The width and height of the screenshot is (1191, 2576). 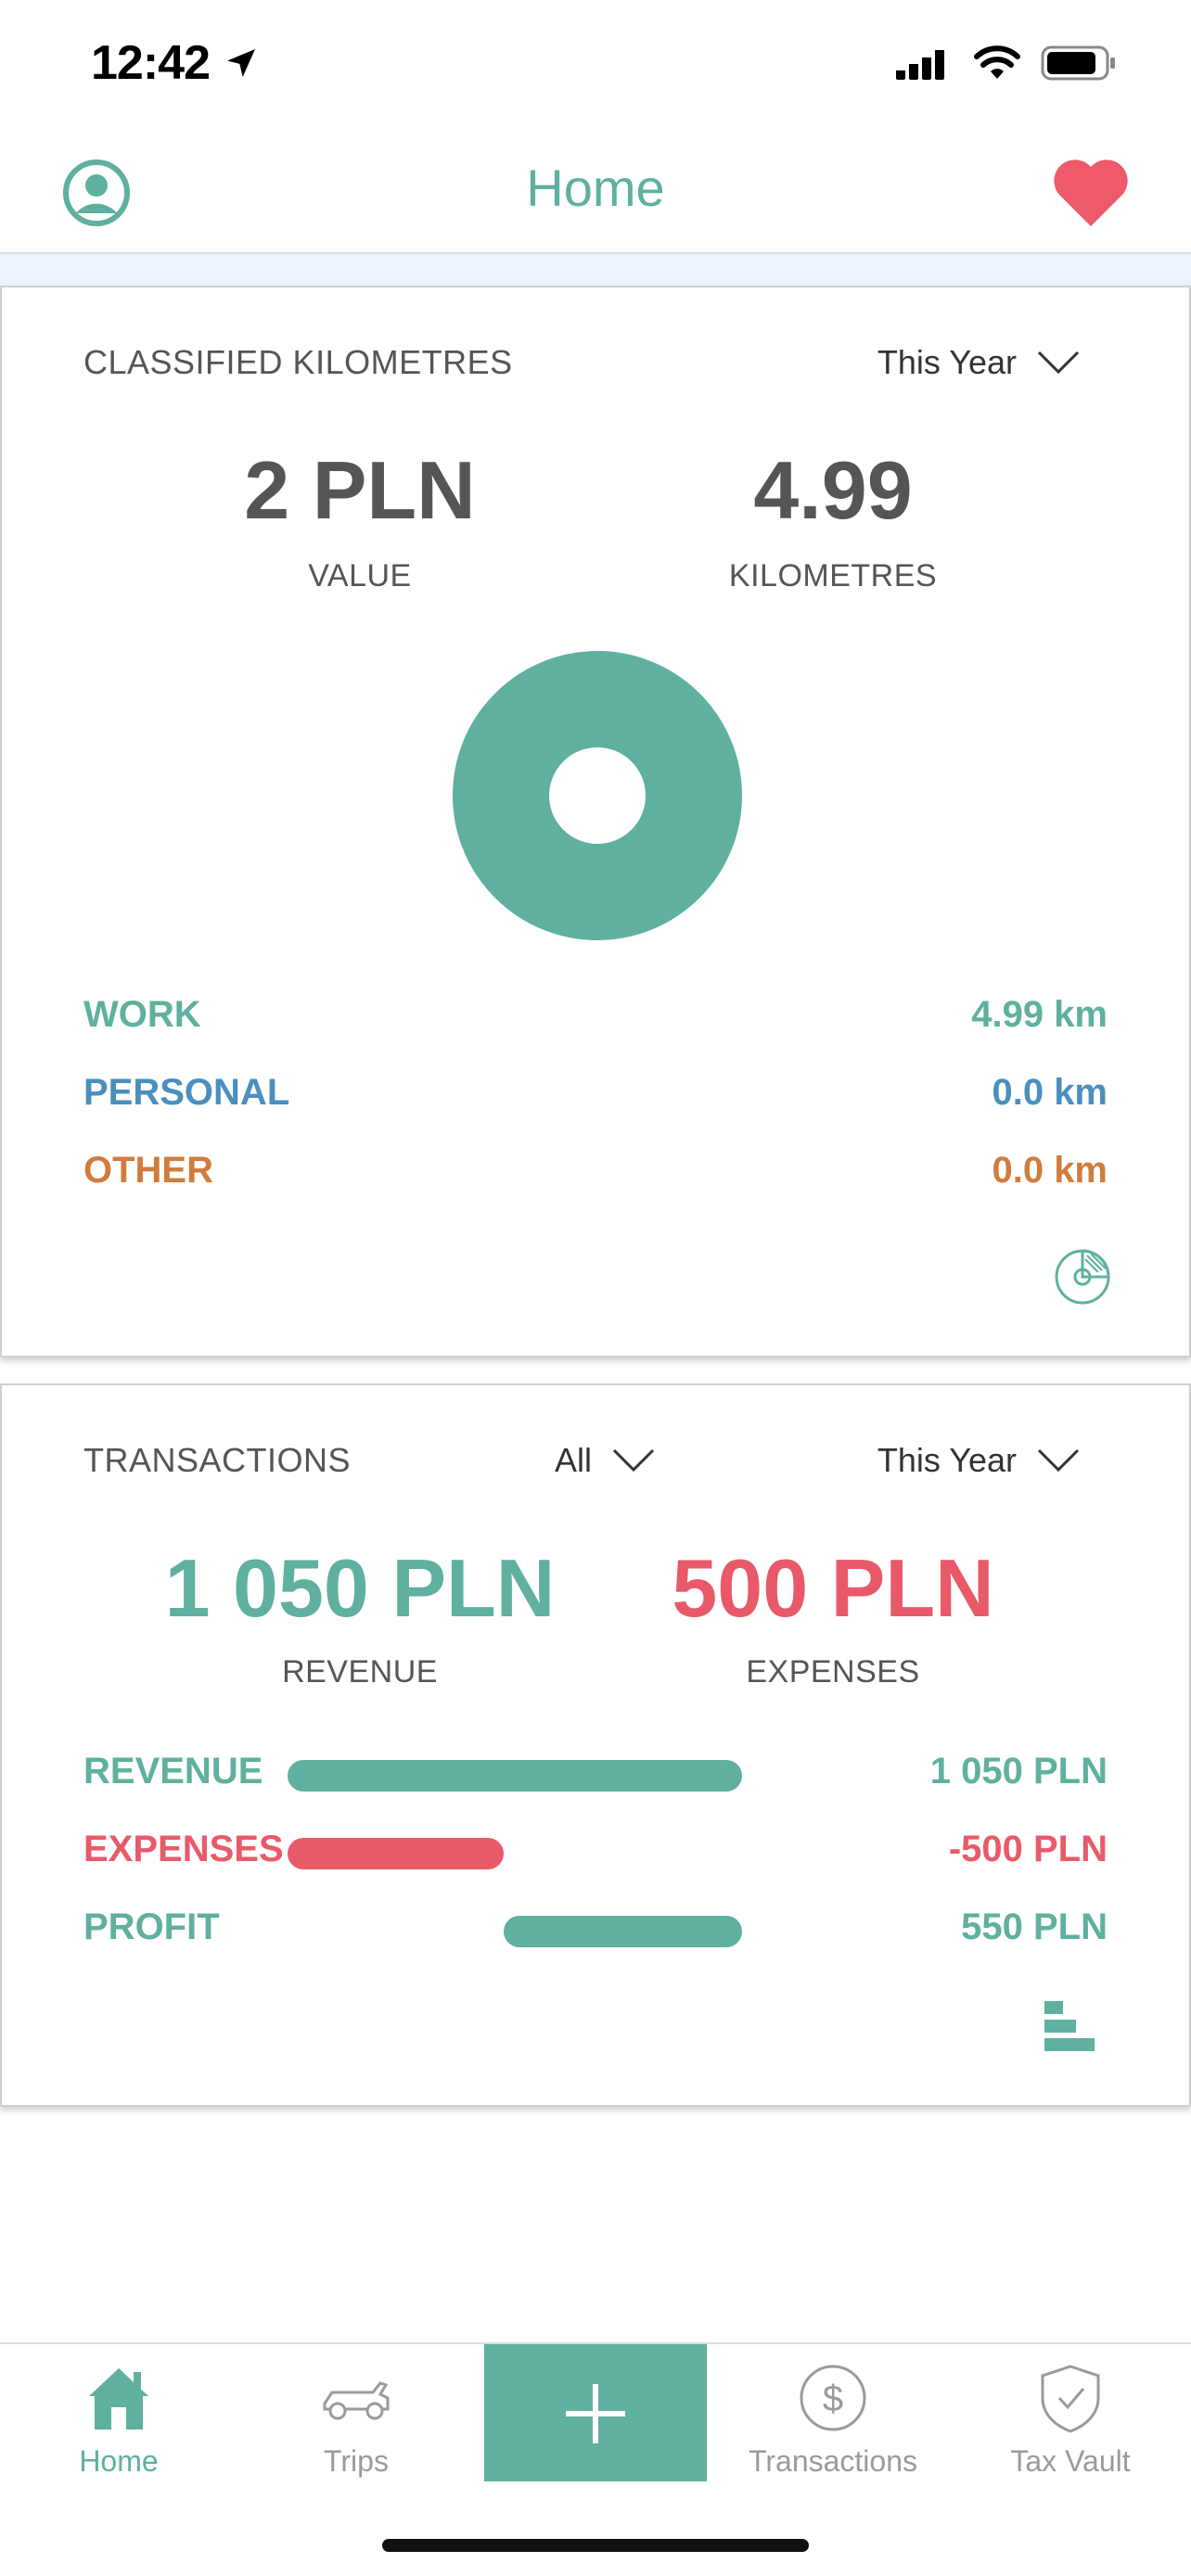 What do you see at coordinates (833, 2461) in the screenshot?
I see `tab-label: Transactions` at bounding box center [833, 2461].